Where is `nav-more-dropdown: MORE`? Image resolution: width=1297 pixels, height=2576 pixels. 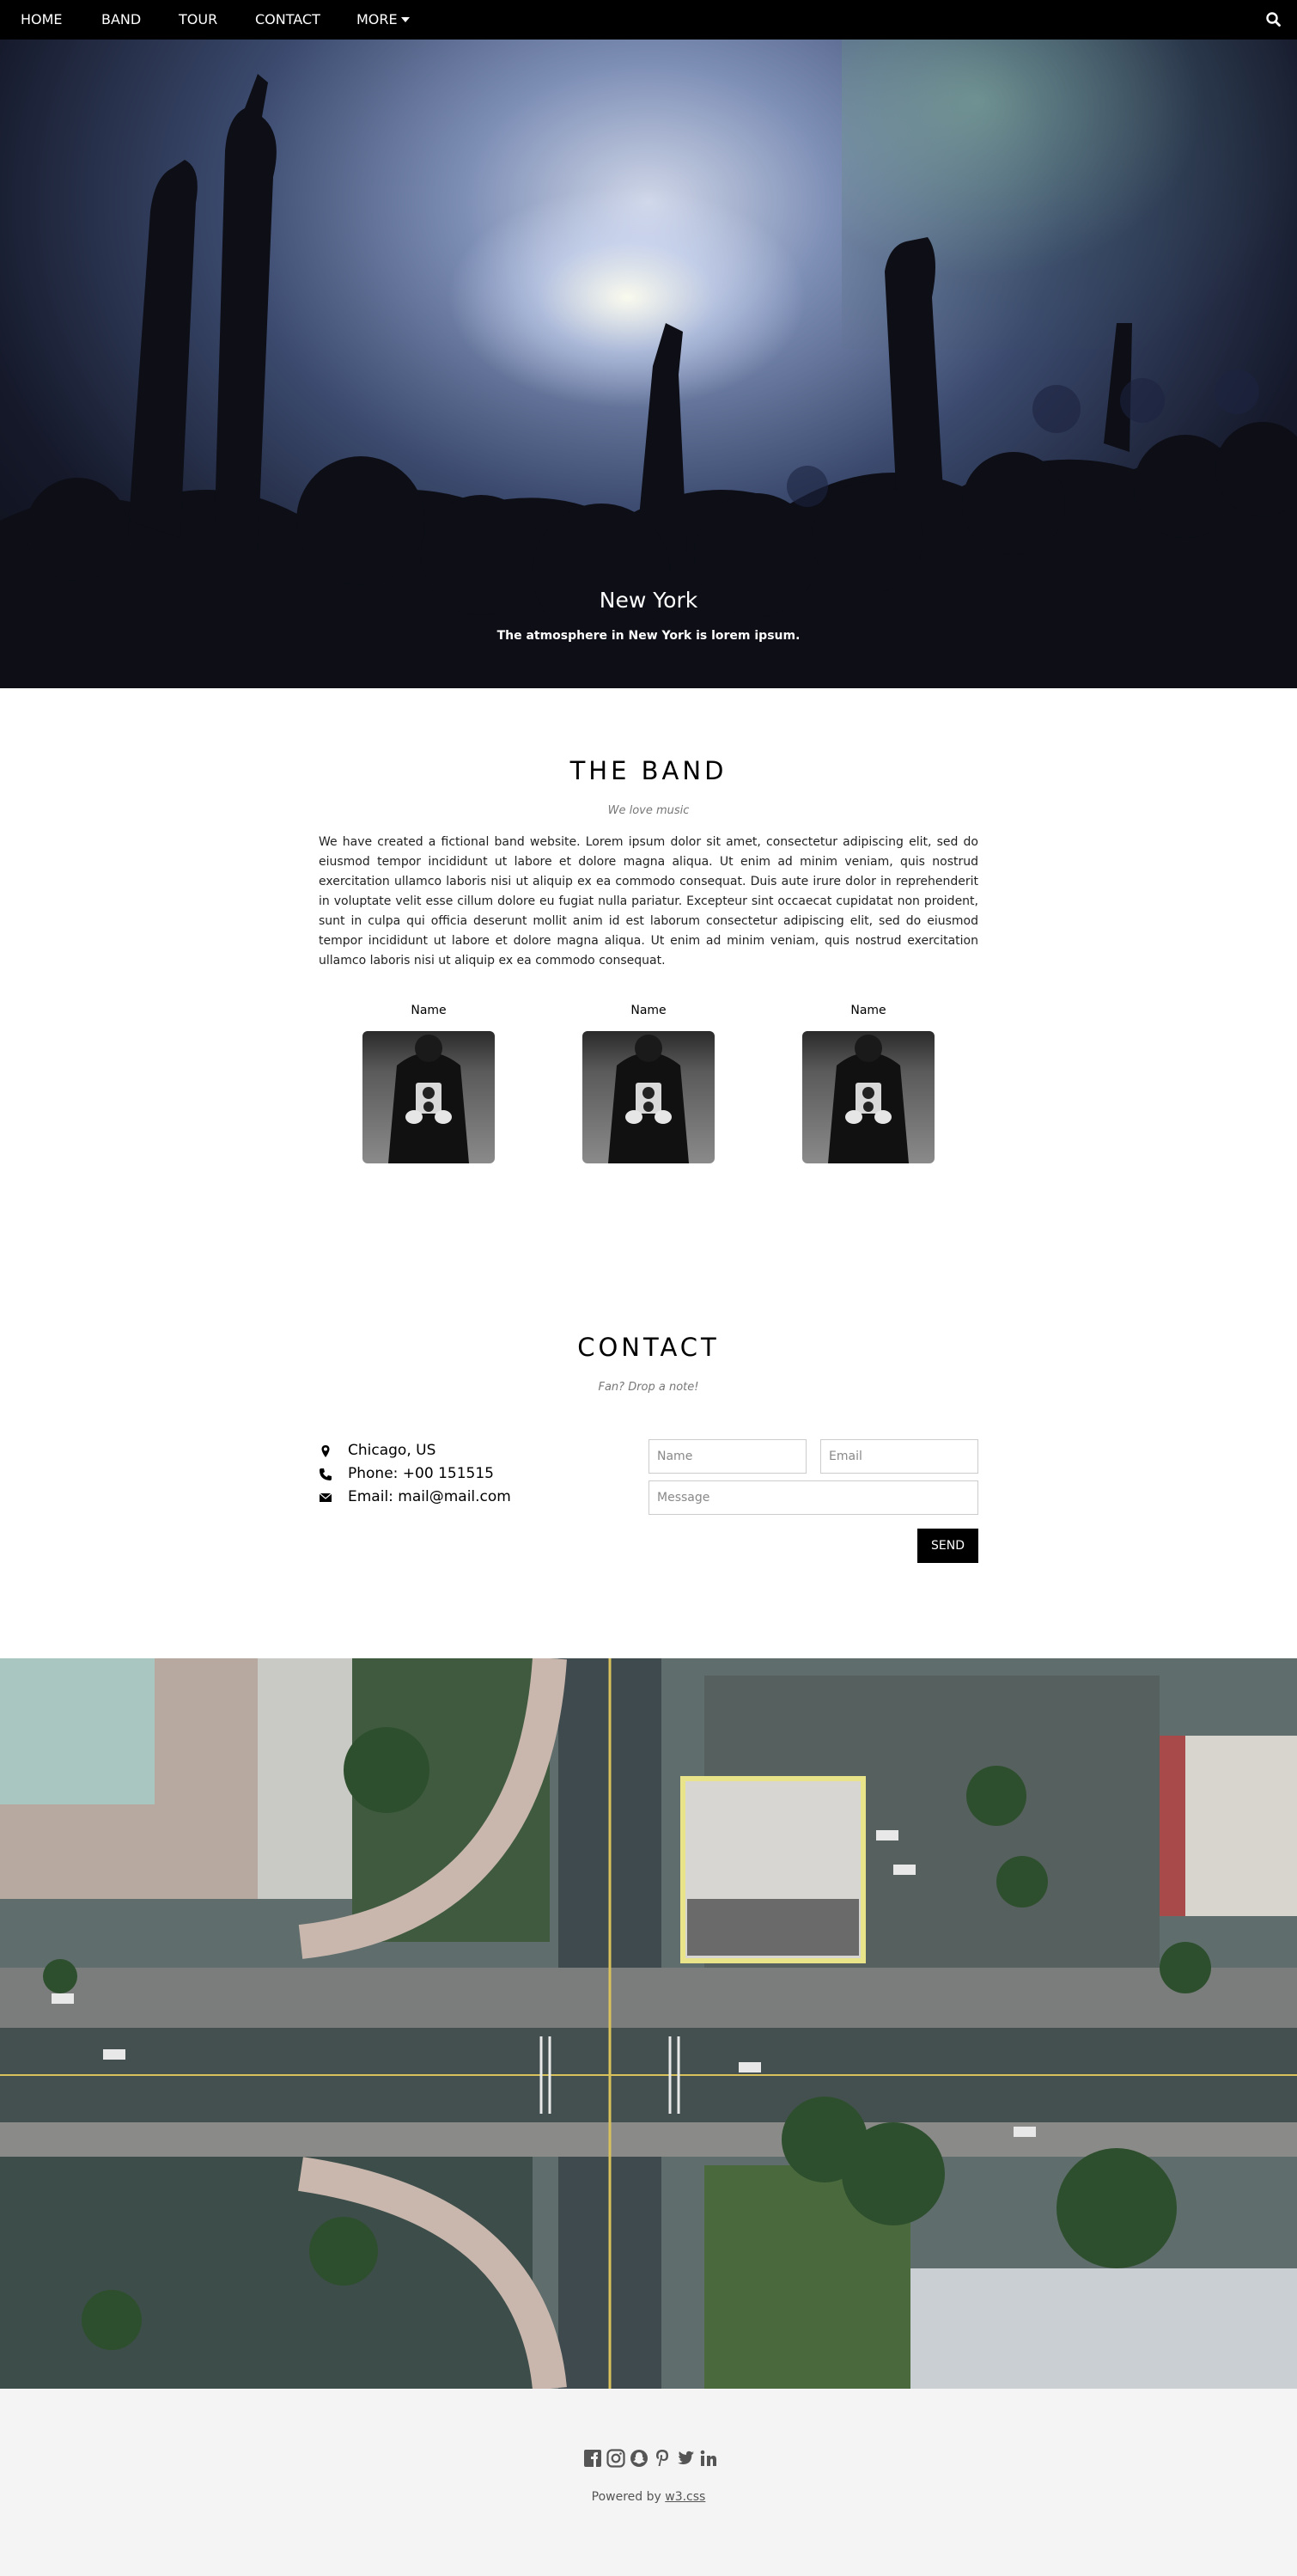
nav-more-dropdown: MORE is located at coordinates (383, 20).